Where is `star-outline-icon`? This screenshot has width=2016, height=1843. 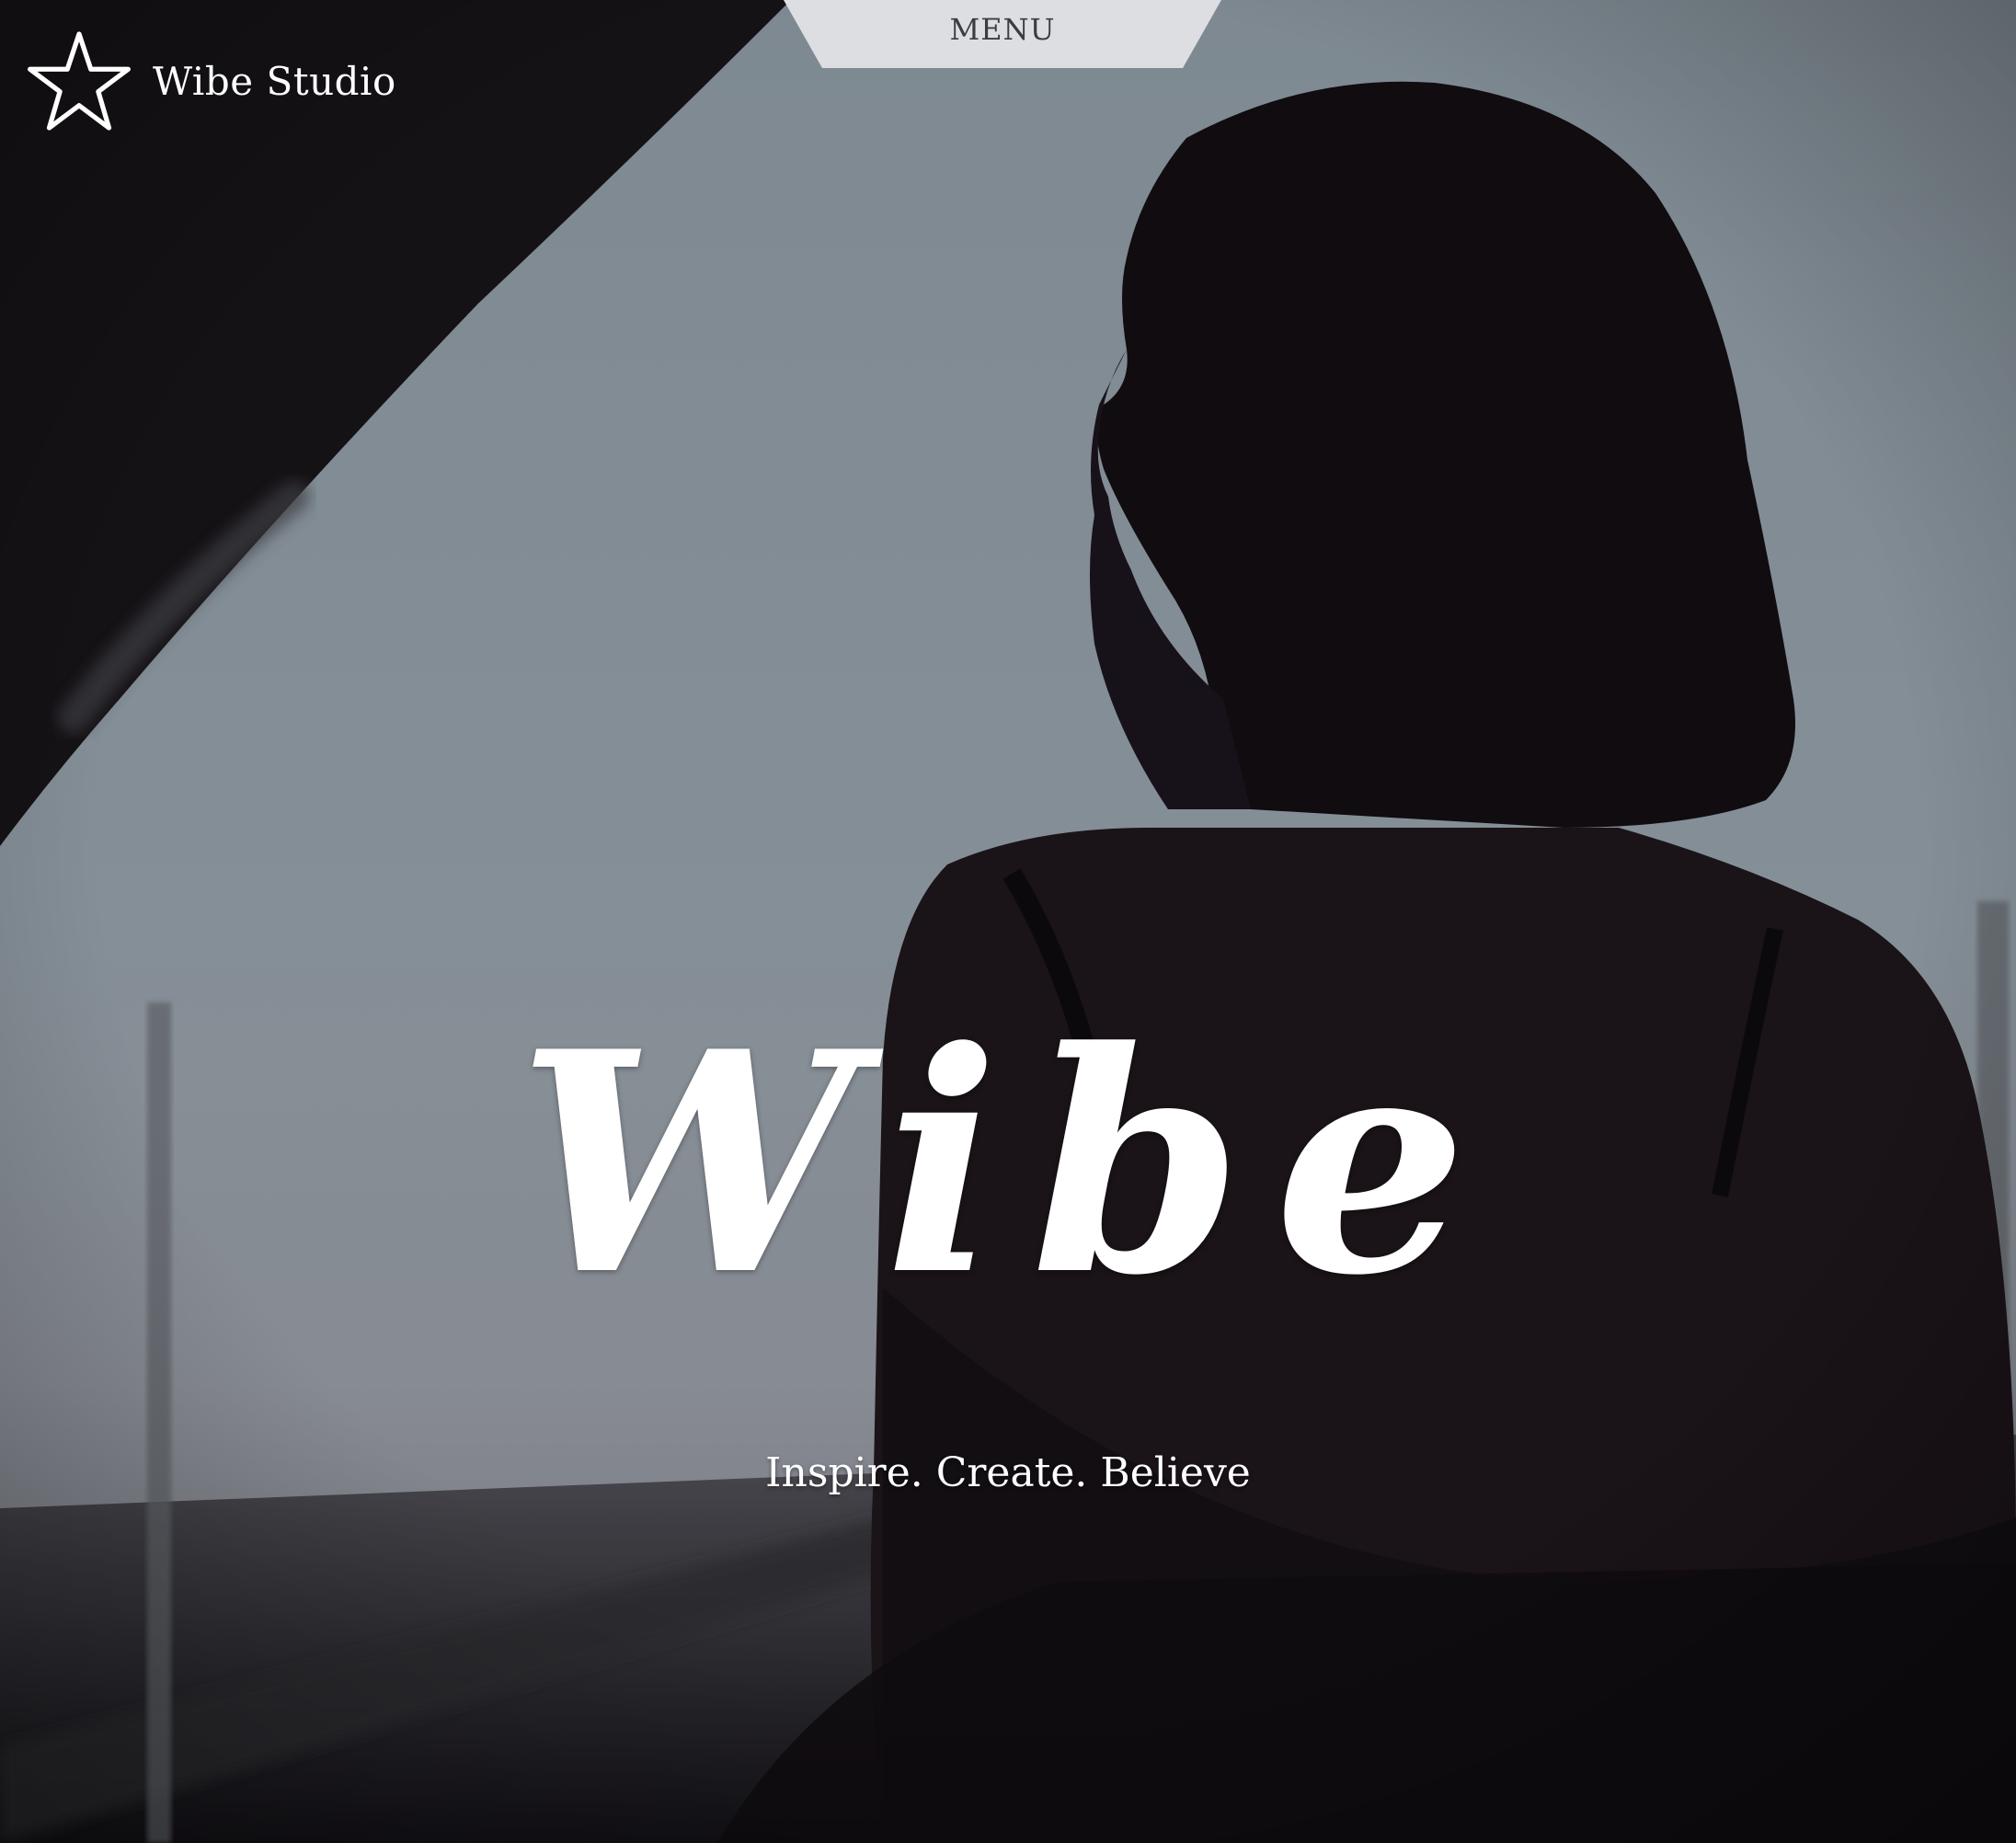 star-outline-icon is located at coordinates (79, 81).